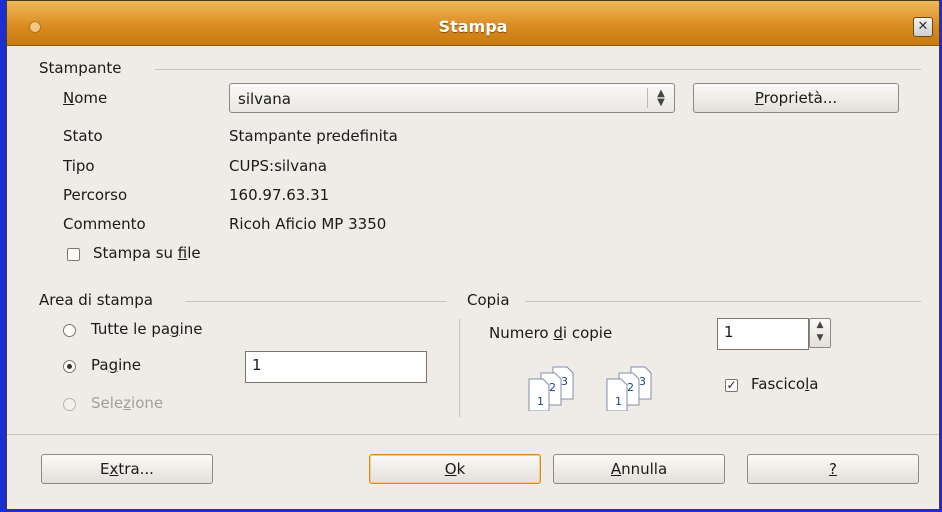 Image resolution: width=942 pixels, height=512 pixels. What do you see at coordinates (661, 98) in the screenshot?
I see `updown-arrows-icon: ▲ ▼` at bounding box center [661, 98].